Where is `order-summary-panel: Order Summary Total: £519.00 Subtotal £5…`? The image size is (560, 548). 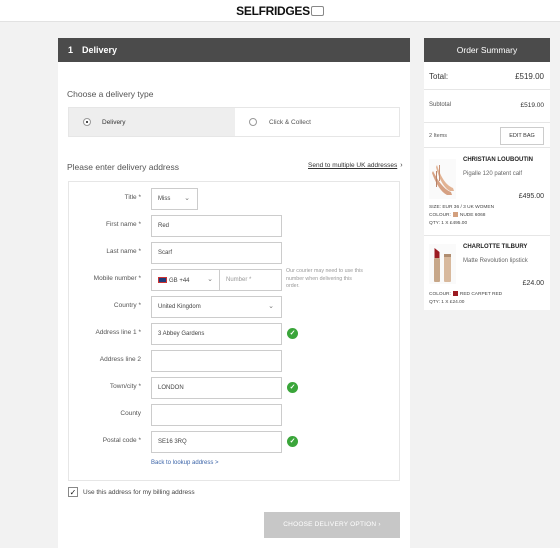 order-summary-panel: Order Summary Total: £519.00 Subtotal £5… is located at coordinates (487, 174).